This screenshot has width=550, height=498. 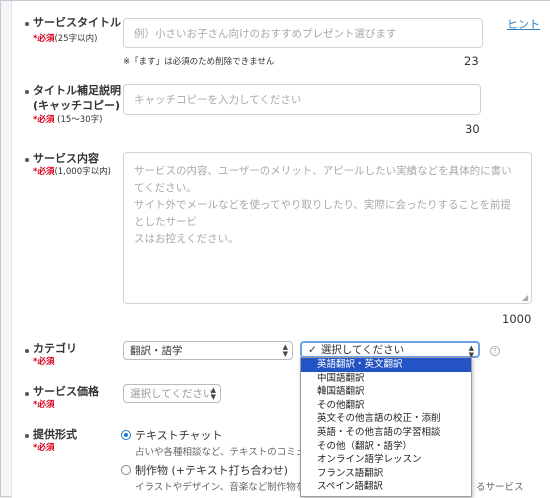 I want to click on category-sub-select: ✓ 選択してください ▲ ▼, so click(x=390, y=350).